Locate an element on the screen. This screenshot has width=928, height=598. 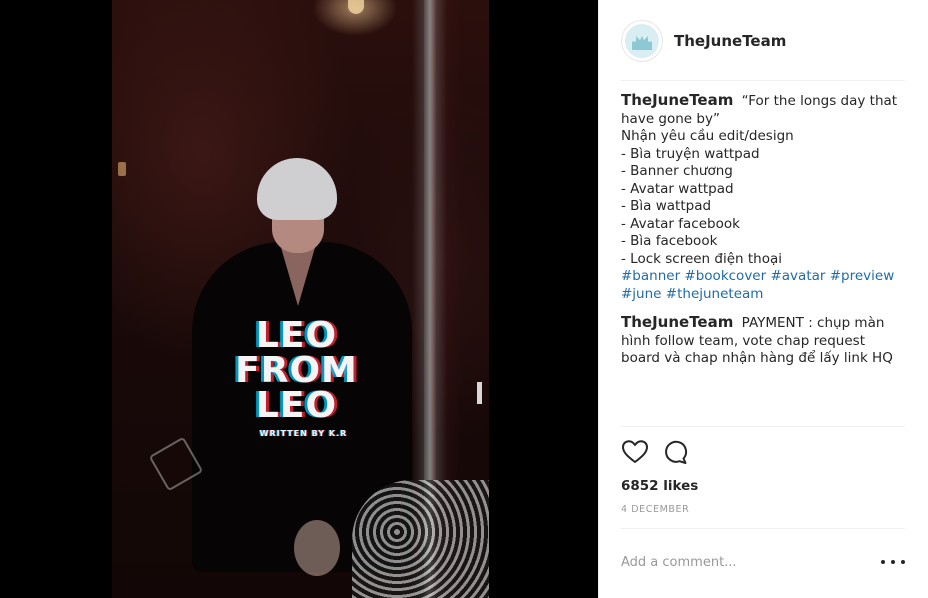
hashtag-link: #preview is located at coordinates (862, 276).